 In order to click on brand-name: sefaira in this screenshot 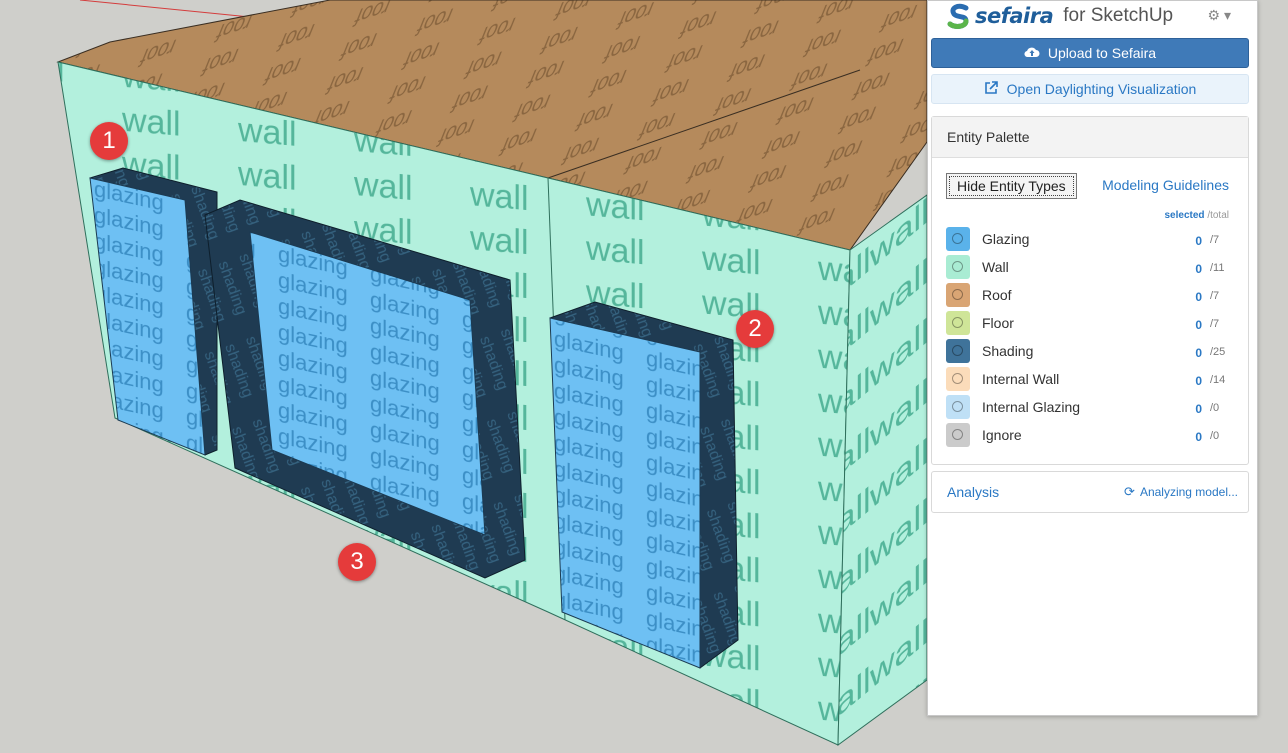, I will do `click(1014, 16)`.